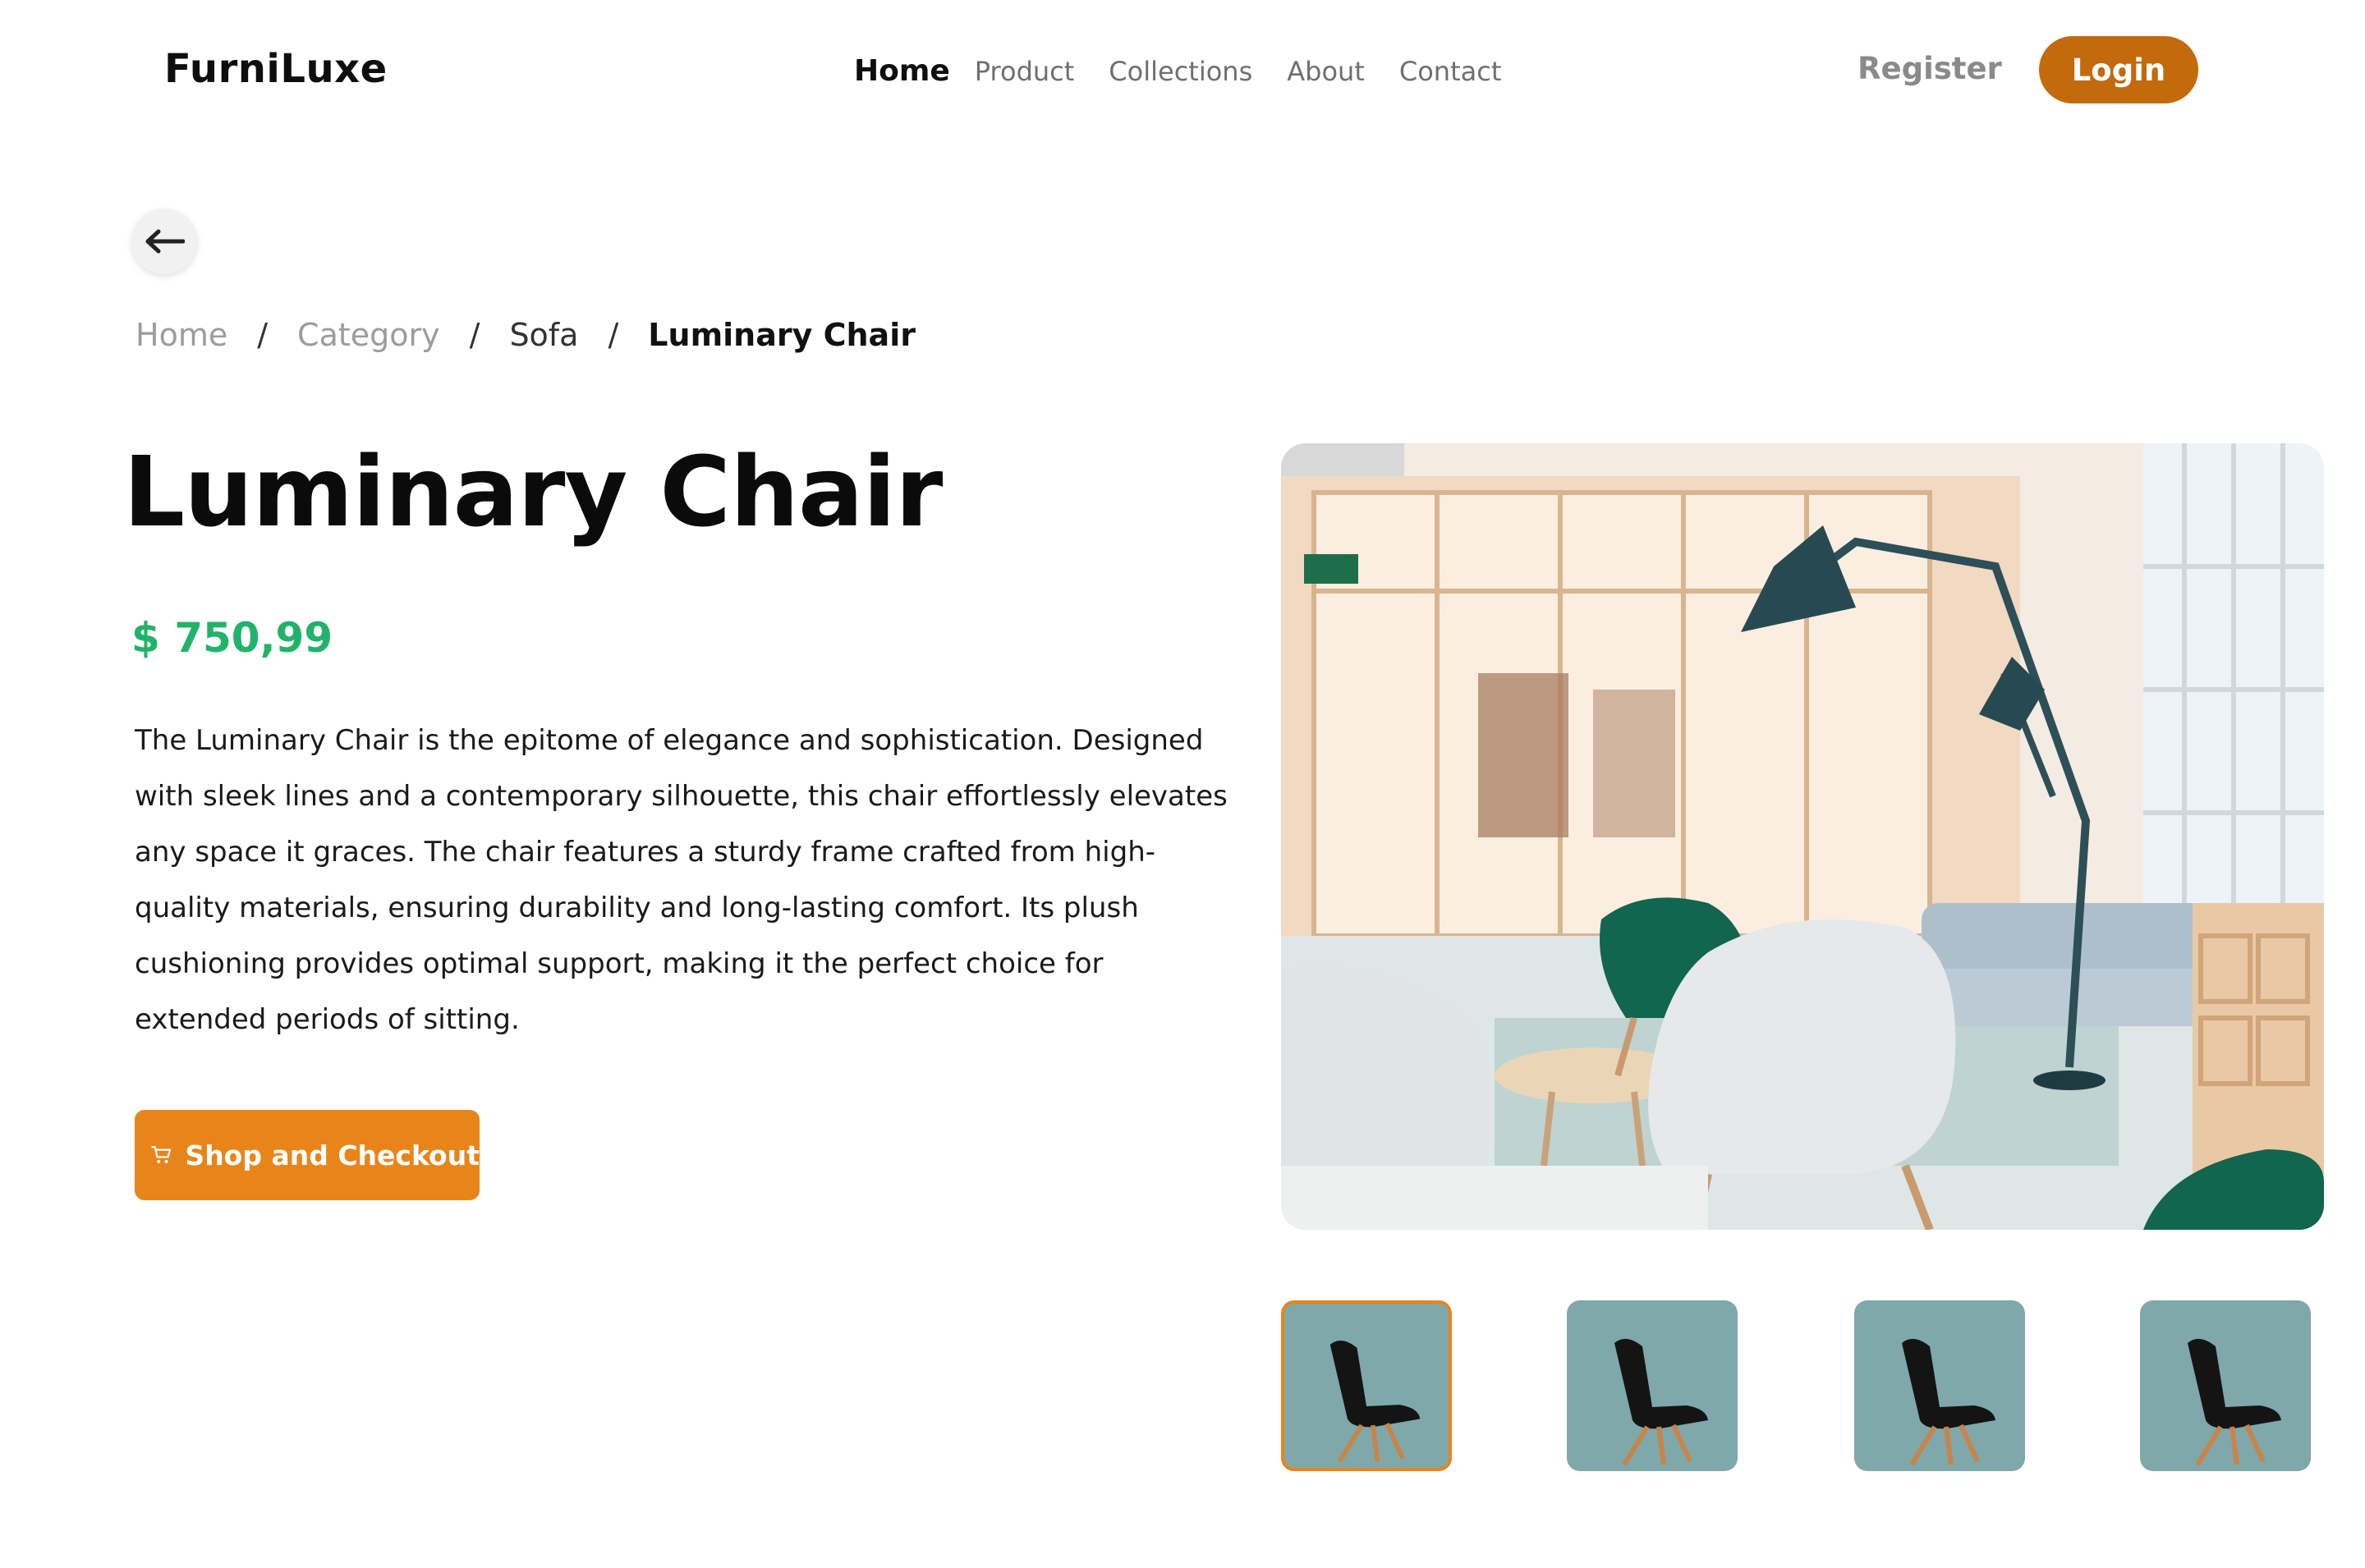  Describe the element at coordinates (181, 335) in the screenshot. I see `breadcrumb-home: Home` at that location.